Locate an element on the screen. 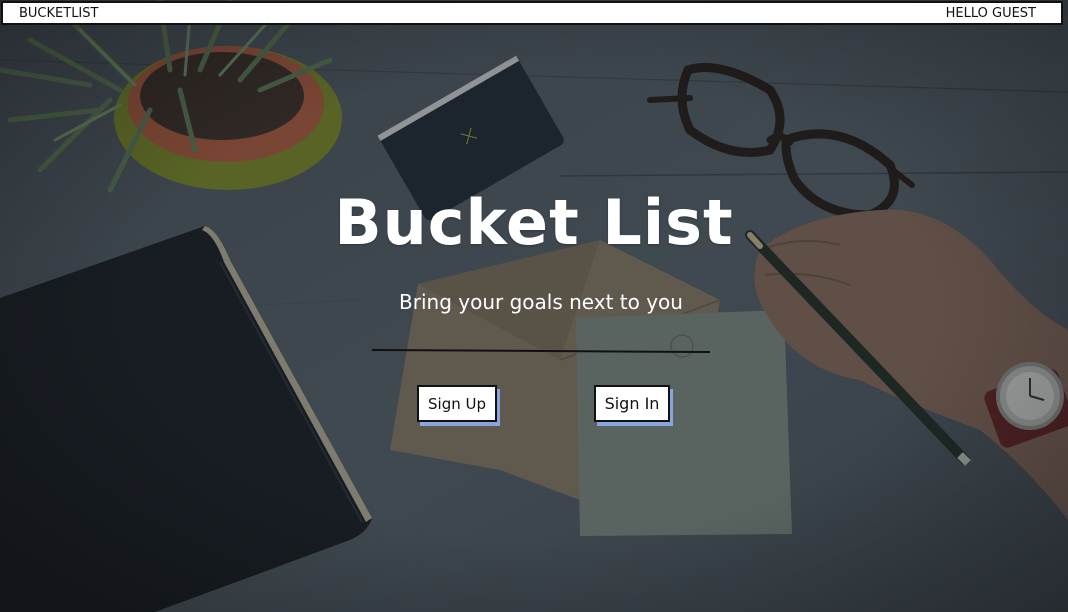  brand-link: BUCKETLIST is located at coordinates (58, 13).